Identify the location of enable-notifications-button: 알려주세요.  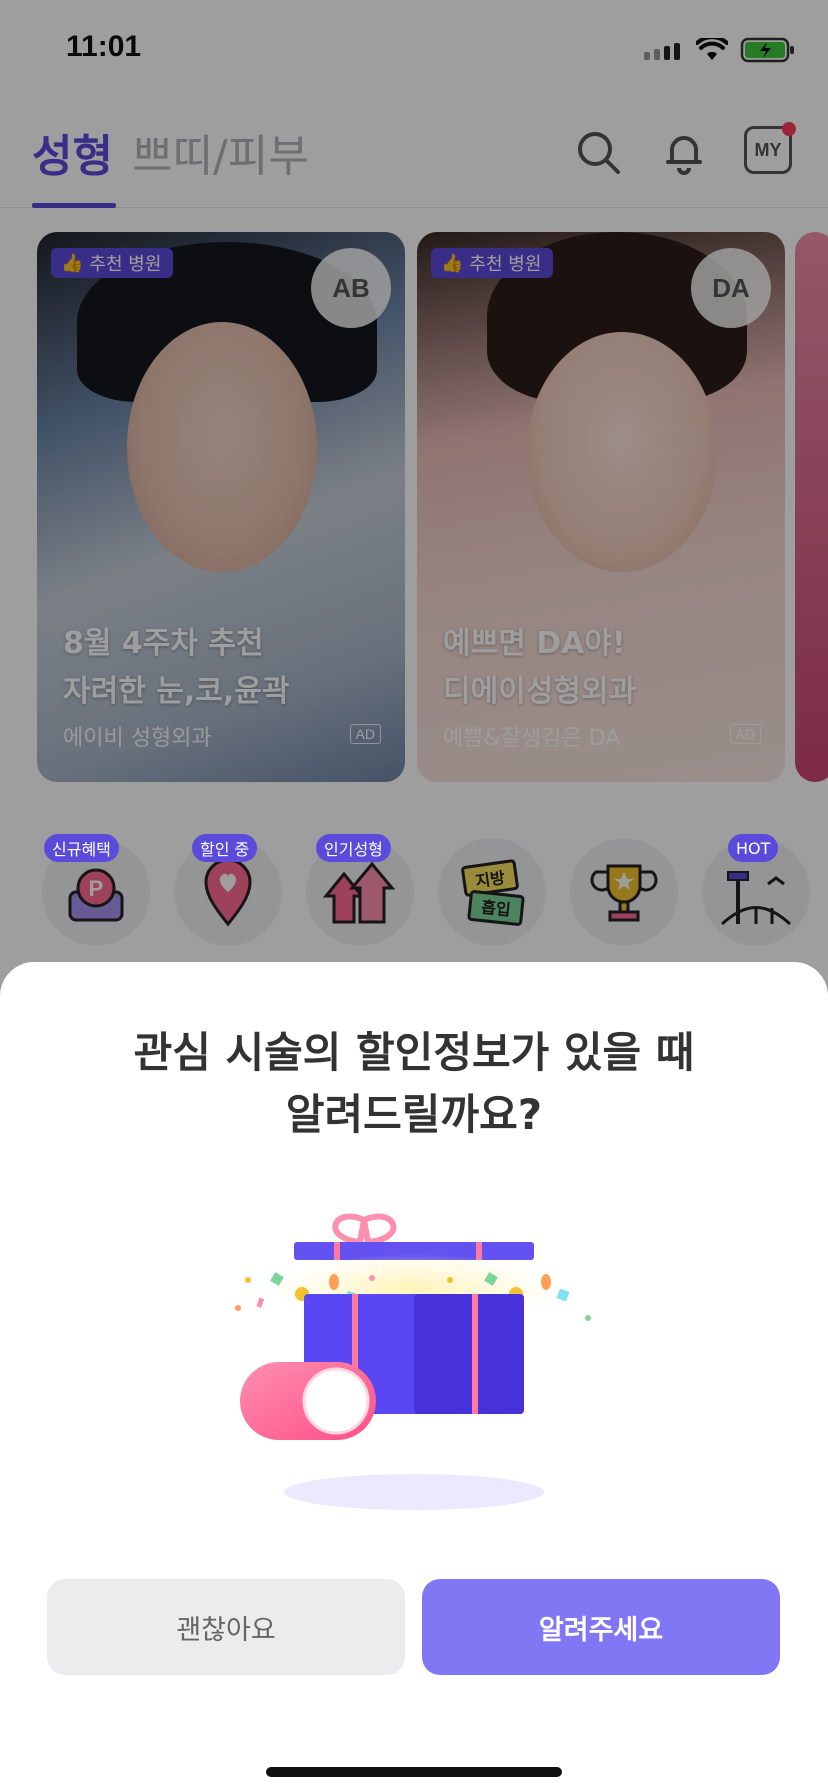
(601, 1627).